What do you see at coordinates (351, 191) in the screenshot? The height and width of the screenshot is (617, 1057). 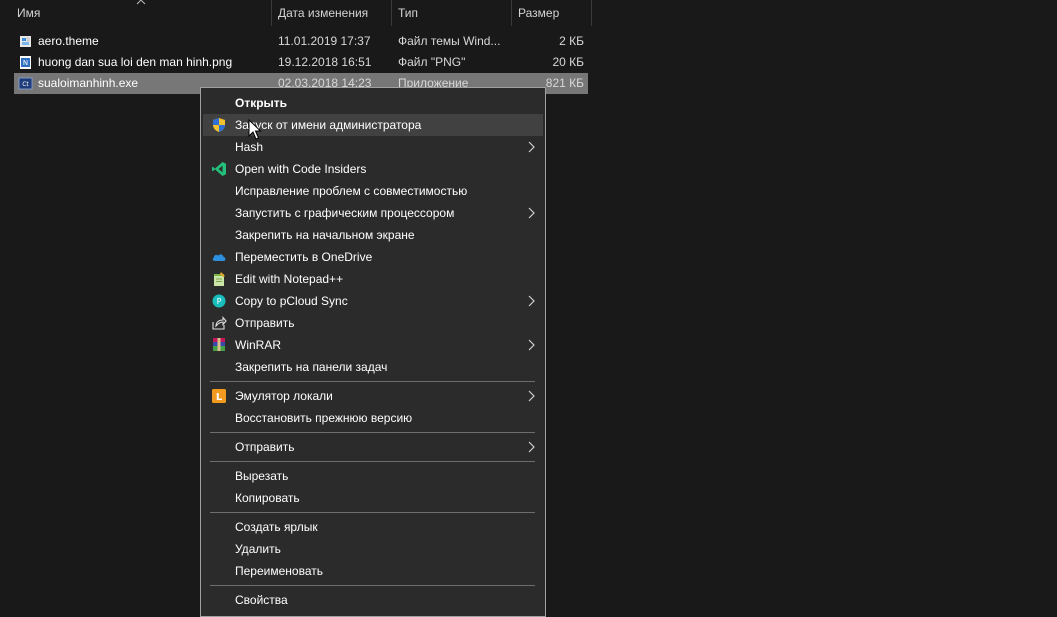 I see `menu-item-label: Исправление проблем с совместимостью` at bounding box center [351, 191].